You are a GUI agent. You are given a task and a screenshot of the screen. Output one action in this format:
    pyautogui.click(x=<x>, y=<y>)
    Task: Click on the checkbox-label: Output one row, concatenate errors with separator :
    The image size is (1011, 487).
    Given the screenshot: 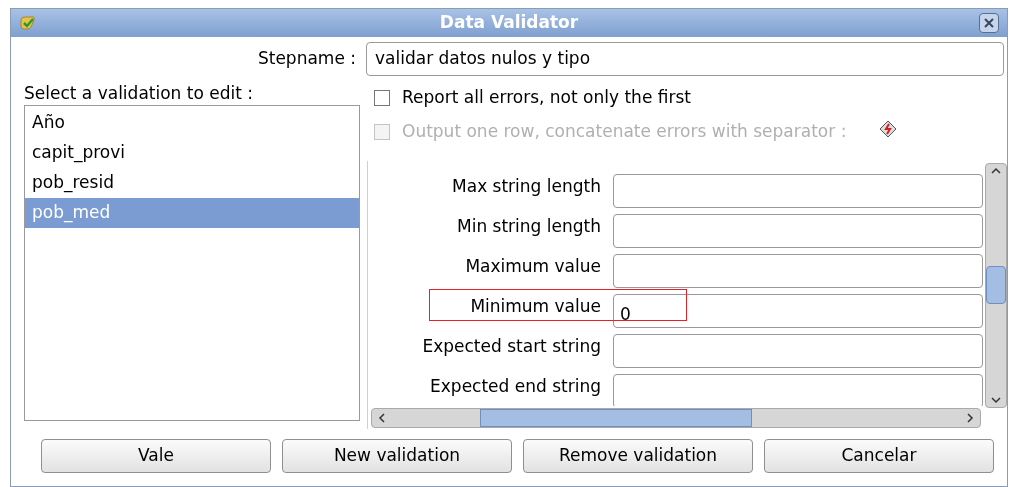 What is the action you would take?
    pyautogui.click(x=624, y=132)
    